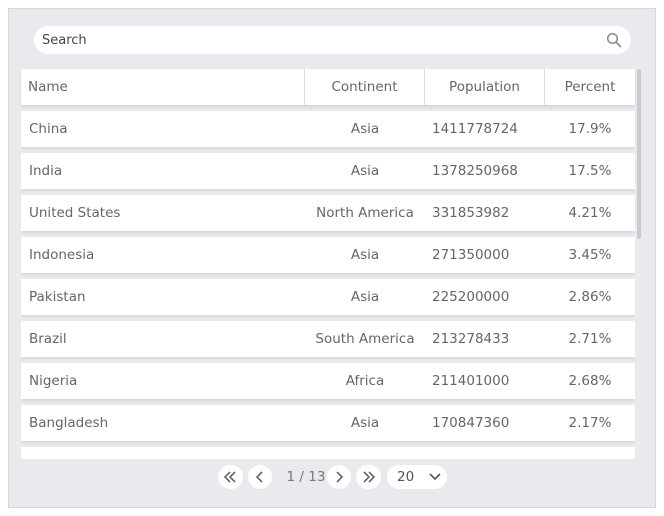 The image size is (664, 516). What do you see at coordinates (328, 381) in the screenshot?
I see `table-row: Nigeria Africa 211401000 2.68%` at bounding box center [328, 381].